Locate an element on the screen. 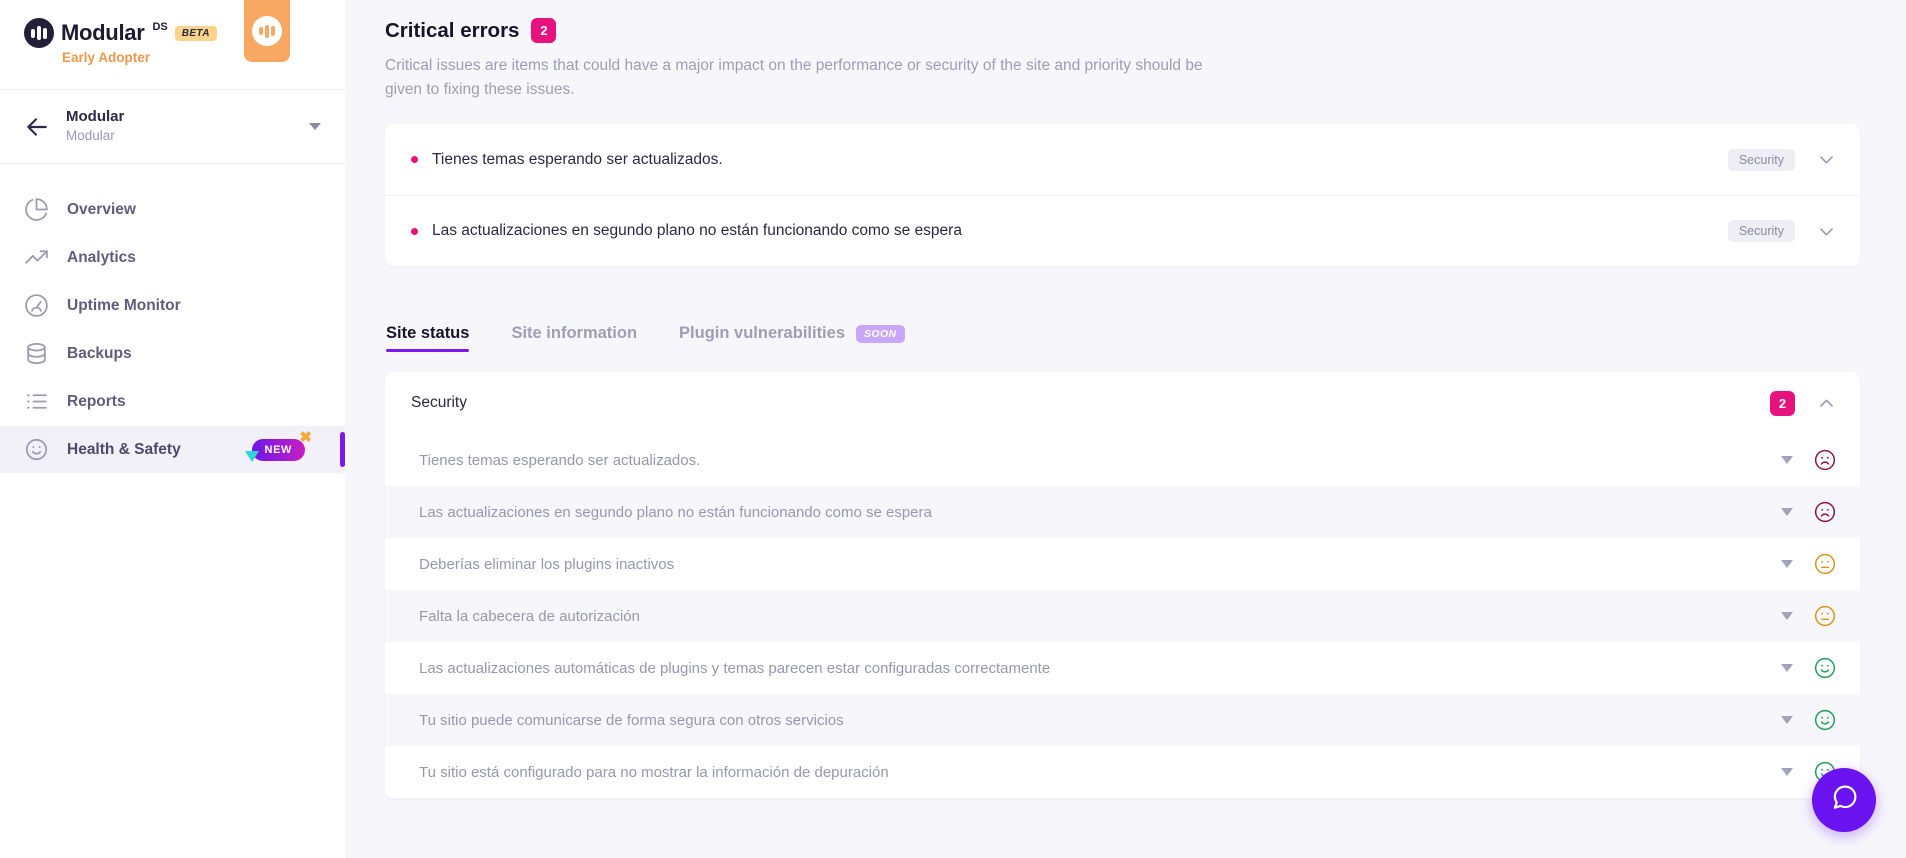  database-icon is located at coordinates (36, 353).